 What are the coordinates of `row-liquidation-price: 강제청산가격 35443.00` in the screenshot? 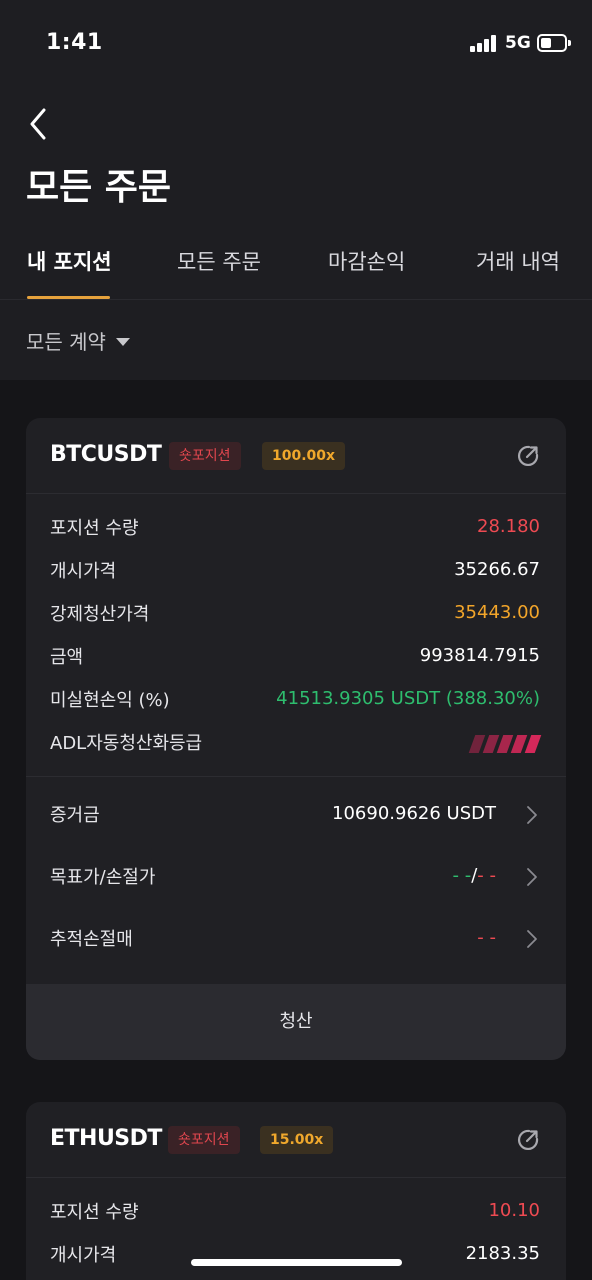 It's located at (296, 611).